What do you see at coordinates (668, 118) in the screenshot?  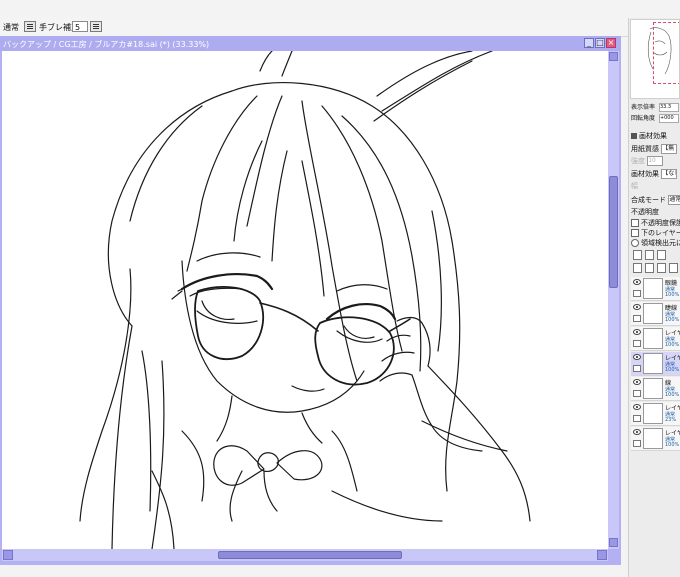 I see `rotate-field: +000` at bounding box center [668, 118].